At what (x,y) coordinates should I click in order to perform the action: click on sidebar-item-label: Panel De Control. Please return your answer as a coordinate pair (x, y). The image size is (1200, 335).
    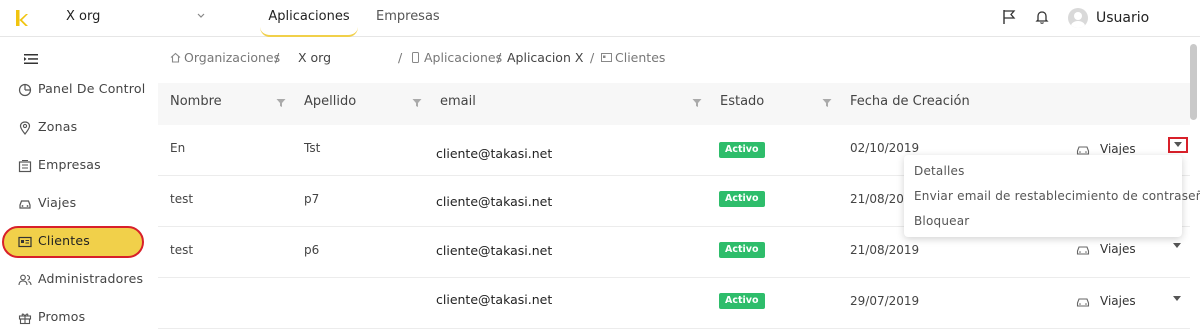
    Looking at the image, I should click on (92, 88).